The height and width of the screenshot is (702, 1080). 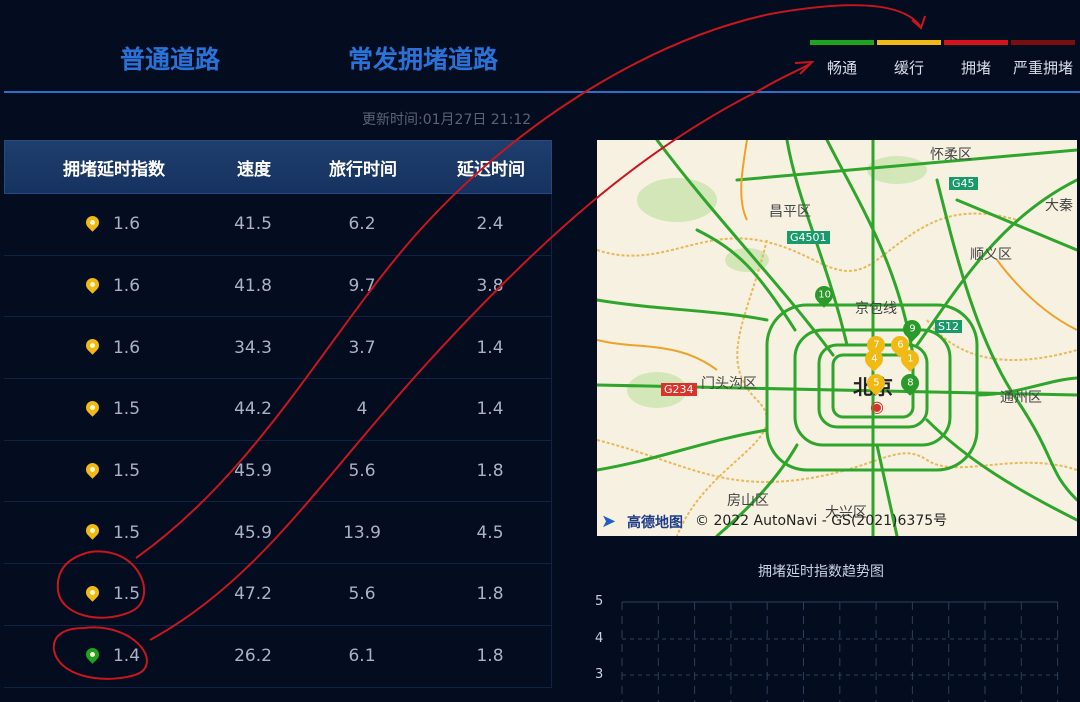 I want to click on table-row: 1.6 41.8 9.7 3.8, so click(x=278, y=286).